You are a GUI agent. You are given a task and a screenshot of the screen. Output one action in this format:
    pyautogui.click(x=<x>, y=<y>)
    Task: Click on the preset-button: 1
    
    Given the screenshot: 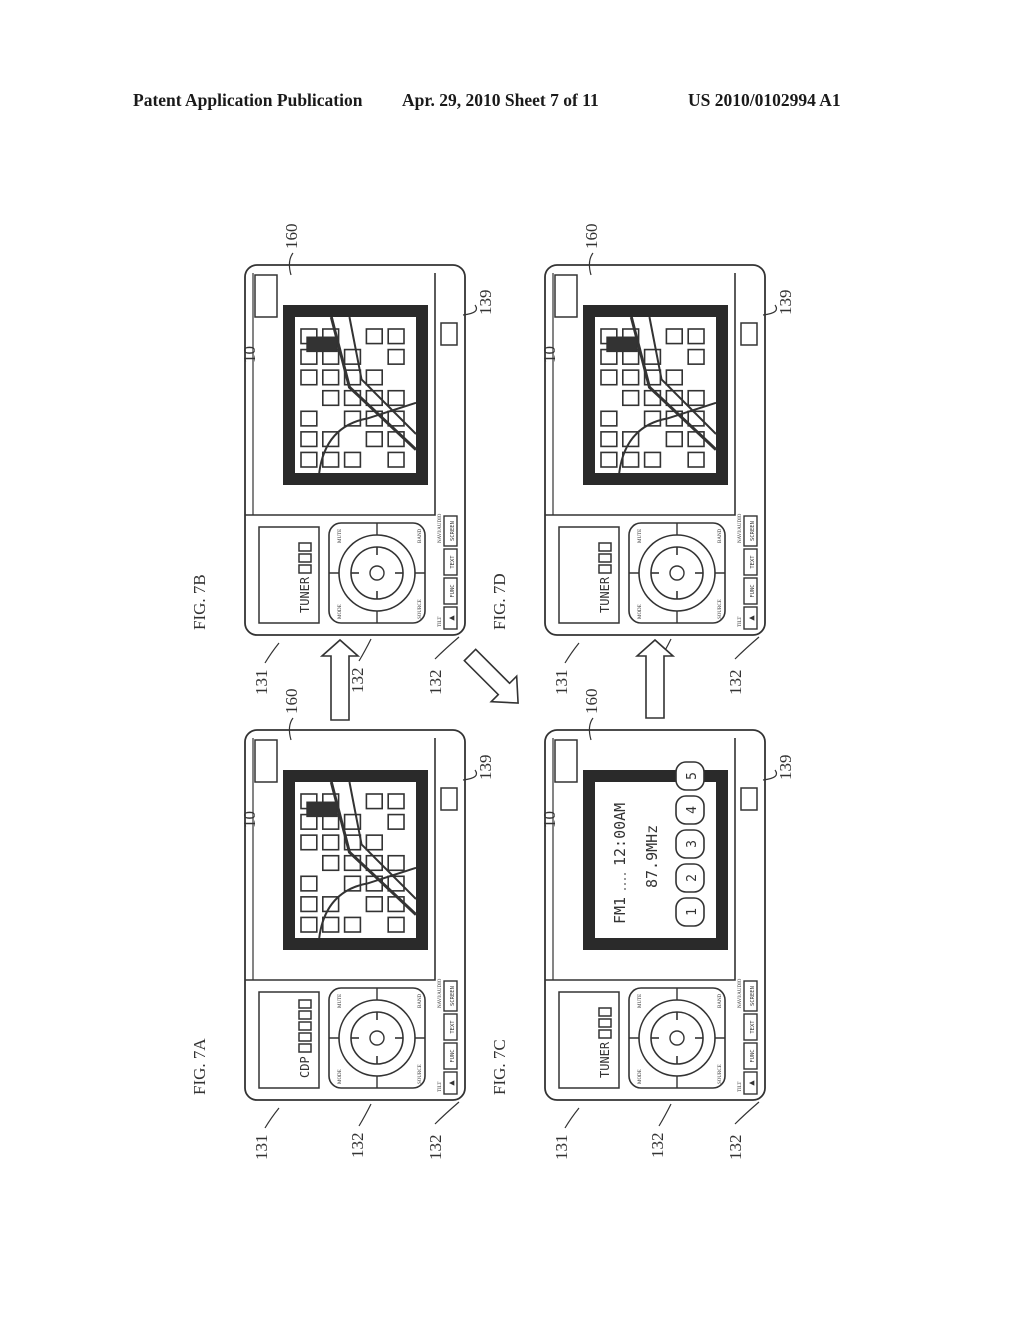 What is the action you would take?
    pyautogui.click(x=690, y=912)
    